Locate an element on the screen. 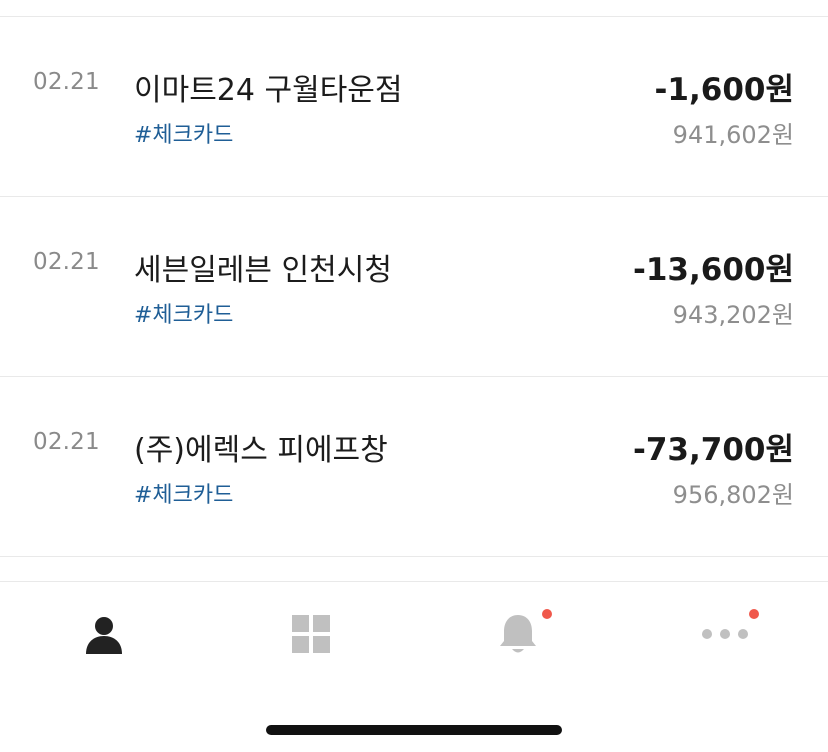  grid-icon is located at coordinates (311, 634).